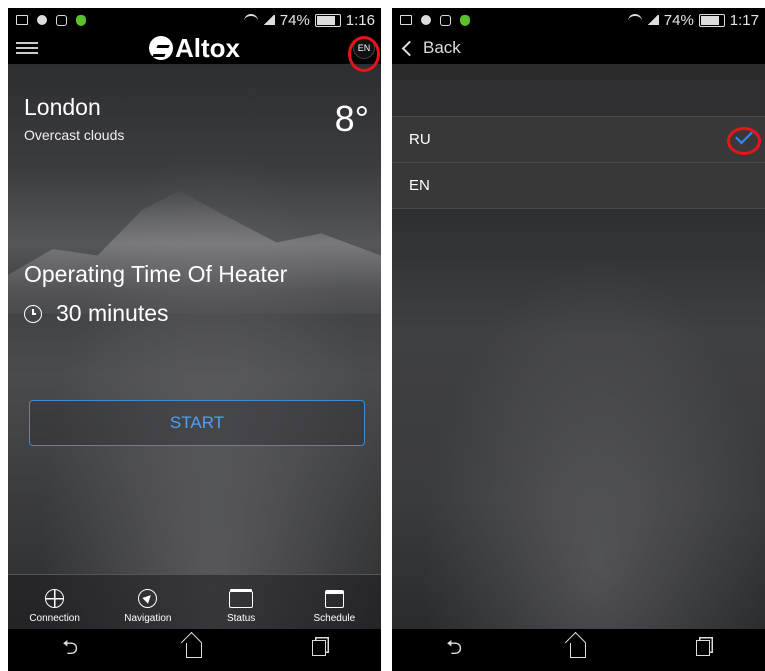  Describe the element at coordinates (194, 20) in the screenshot. I see `status-bar: 74% 1:16` at that location.